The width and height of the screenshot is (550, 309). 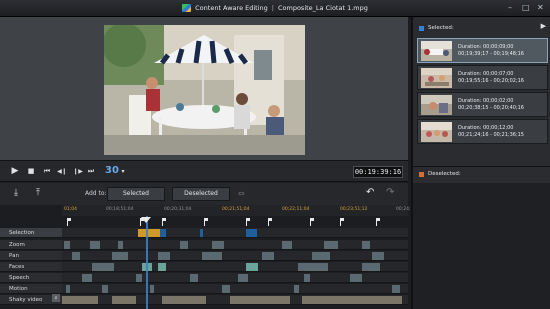 I want to click on step-forward-icon: ❙▶, so click(x=78, y=171).